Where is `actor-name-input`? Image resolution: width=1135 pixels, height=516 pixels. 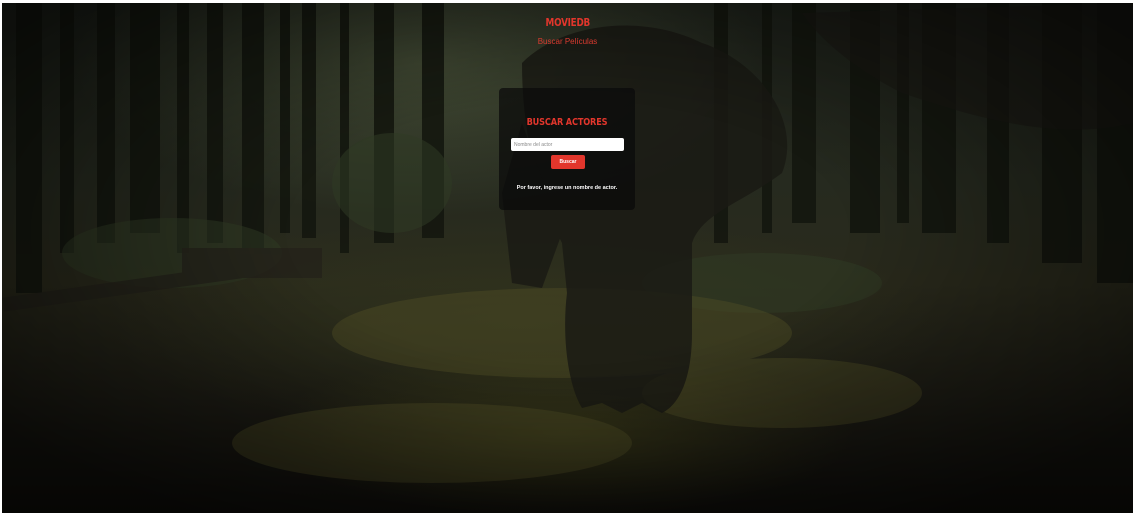
actor-name-input is located at coordinates (567, 144).